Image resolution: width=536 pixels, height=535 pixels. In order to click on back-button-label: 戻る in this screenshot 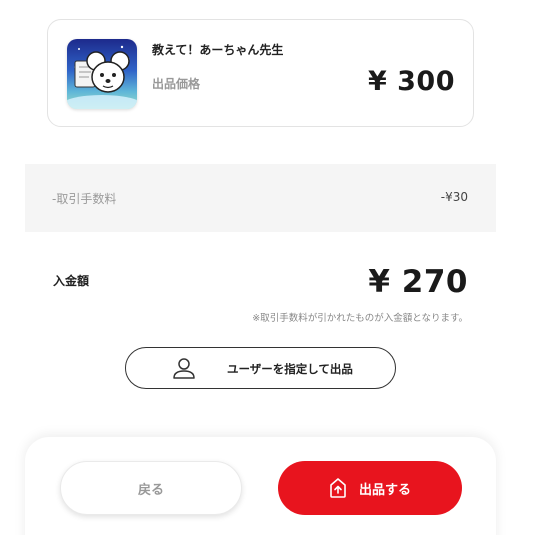, I will do `click(150, 490)`.